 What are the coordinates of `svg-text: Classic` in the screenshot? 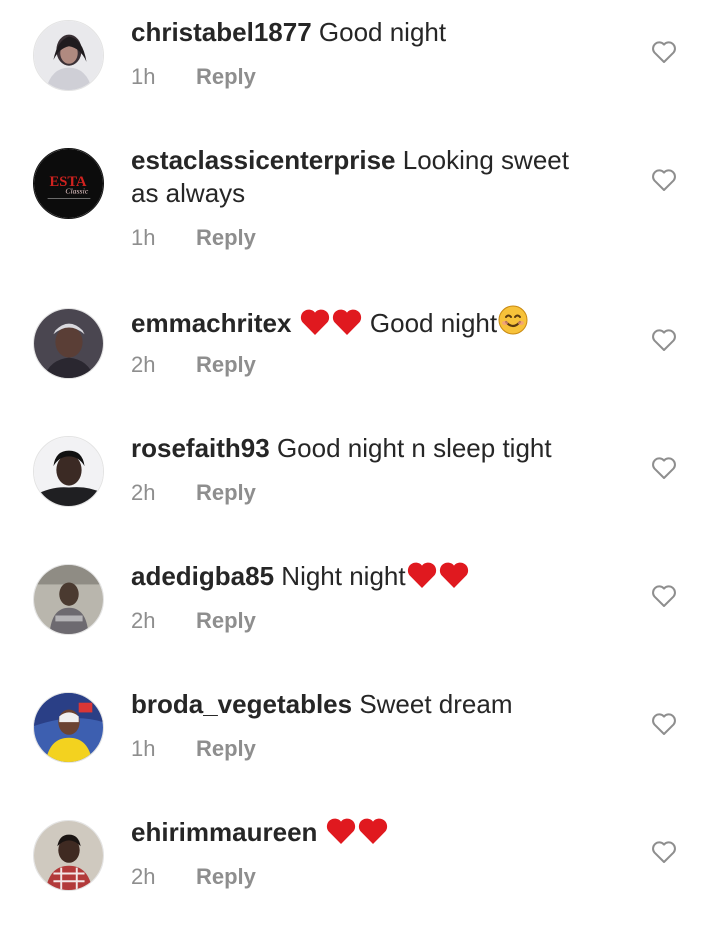 It's located at (76, 191).